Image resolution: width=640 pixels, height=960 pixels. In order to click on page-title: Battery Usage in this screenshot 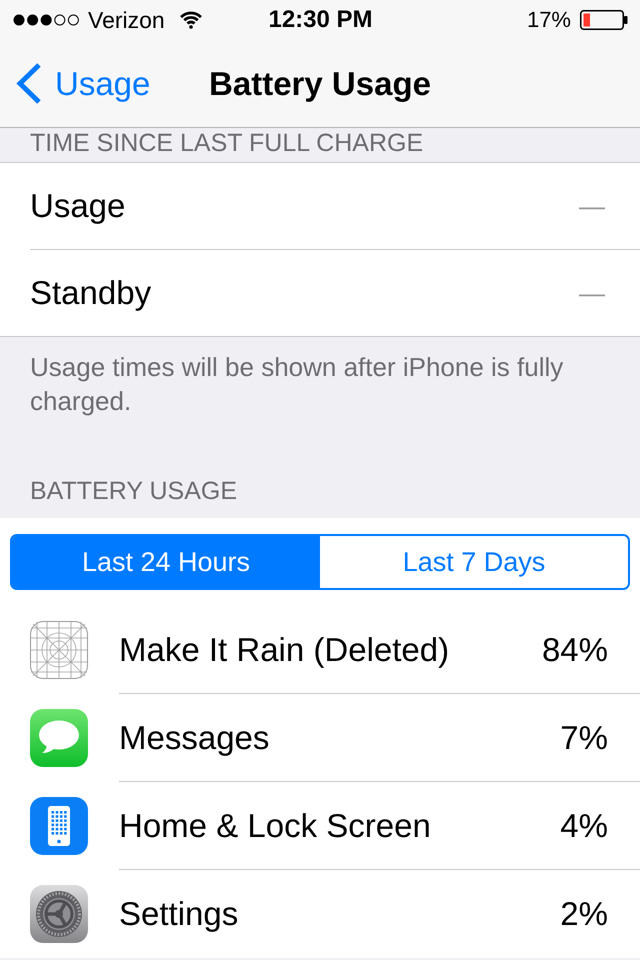, I will do `click(320, 83)`.